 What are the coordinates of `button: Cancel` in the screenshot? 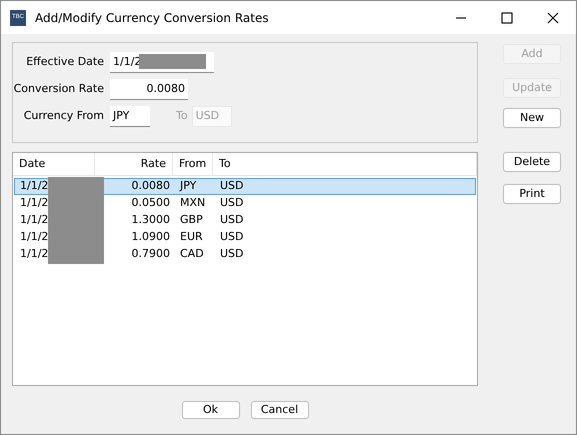 It's located at (279, 410).